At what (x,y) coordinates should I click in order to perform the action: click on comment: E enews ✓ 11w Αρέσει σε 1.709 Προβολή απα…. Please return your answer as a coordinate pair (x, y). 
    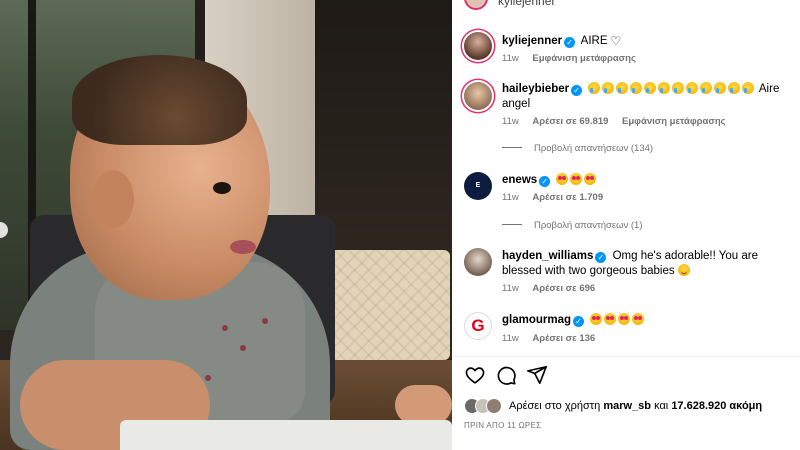
    Looking at the image, I should click on (626, 200).